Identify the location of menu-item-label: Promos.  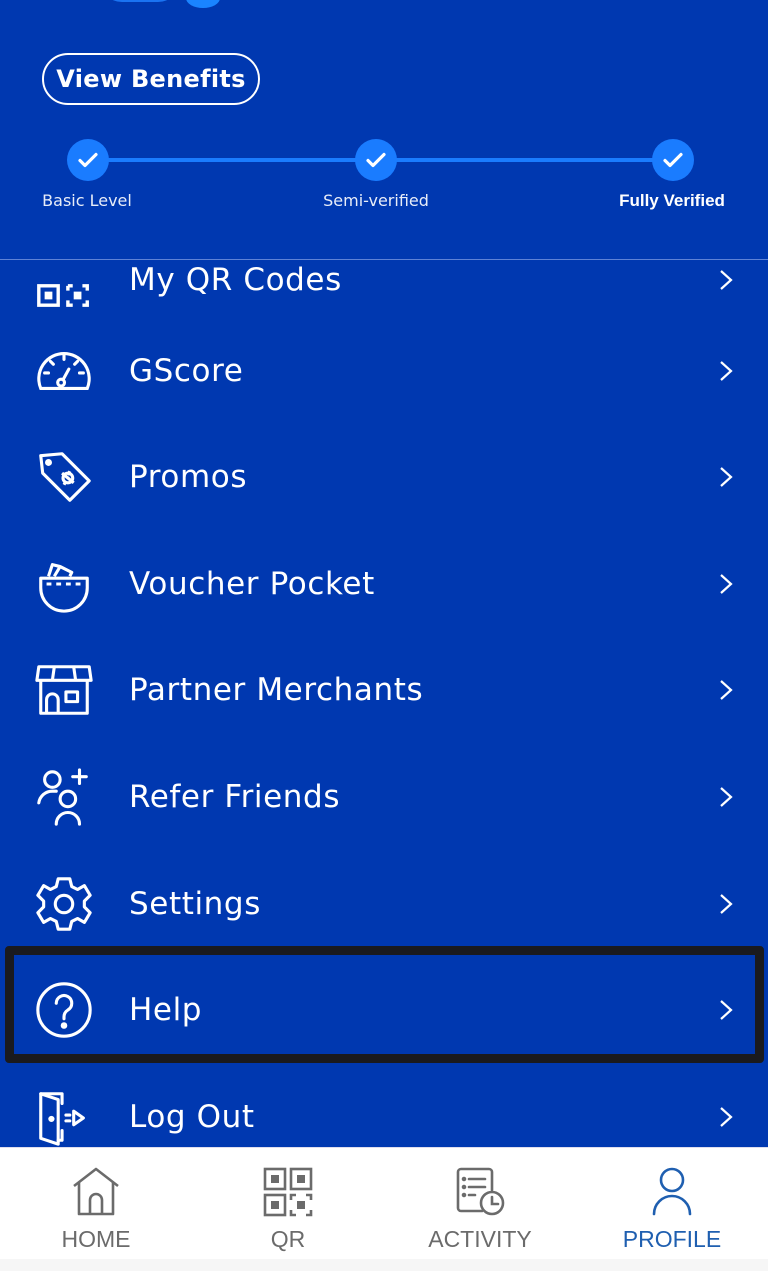
(188, 477).